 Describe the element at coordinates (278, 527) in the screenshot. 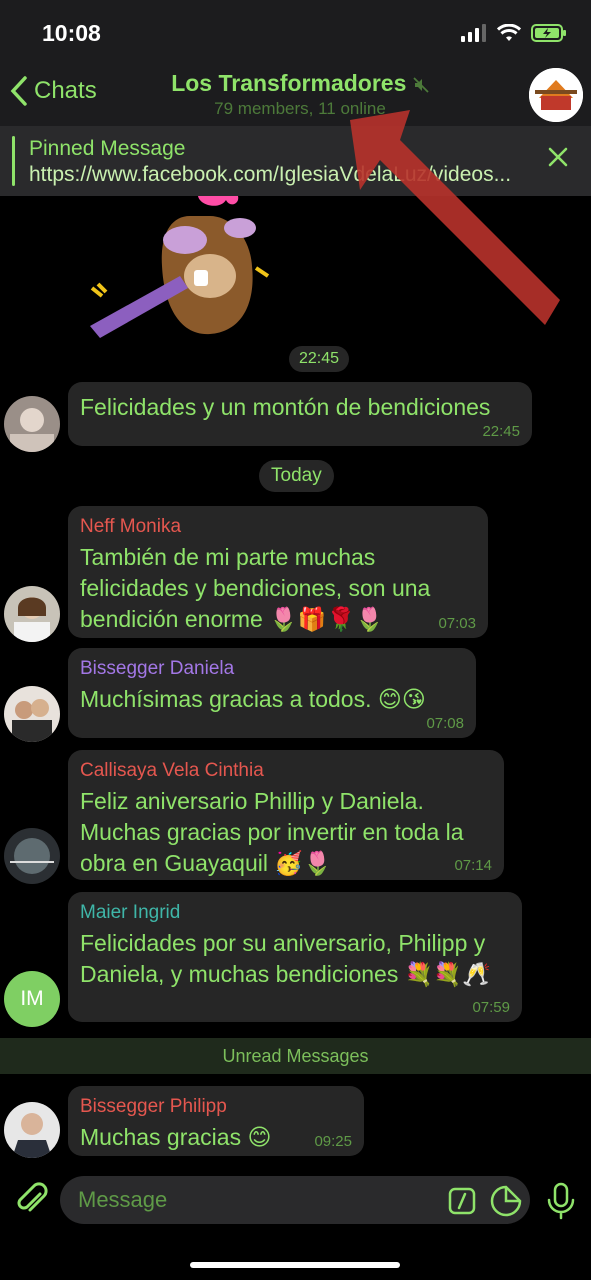

I see `sender-name: Neff Monika` at that location.